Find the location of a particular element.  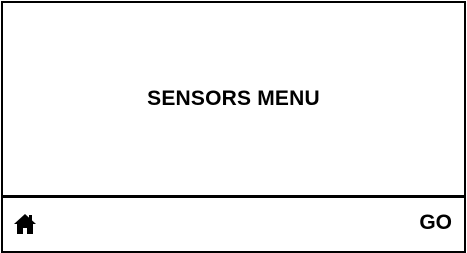

menu-title: SENSORS MENU is located at coordinates (233, 98).